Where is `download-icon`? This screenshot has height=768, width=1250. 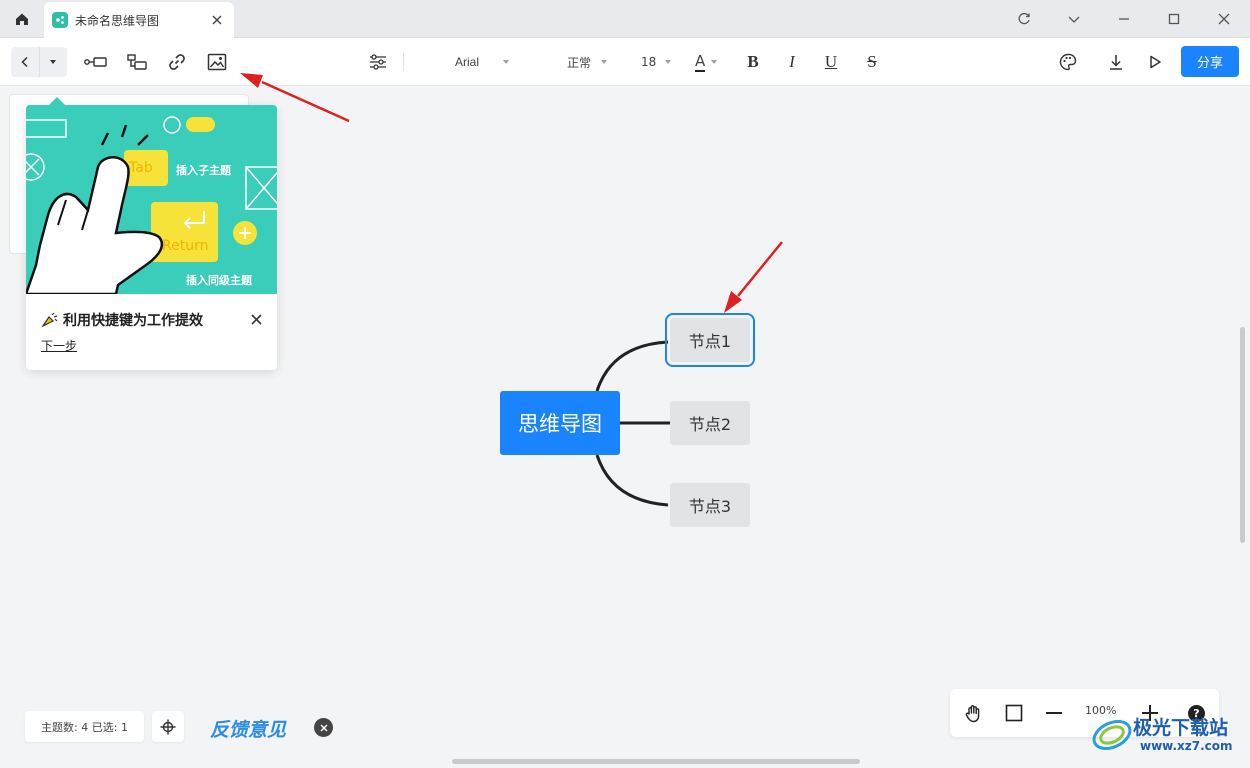 download-icon is located at coordinates (1116, 62).